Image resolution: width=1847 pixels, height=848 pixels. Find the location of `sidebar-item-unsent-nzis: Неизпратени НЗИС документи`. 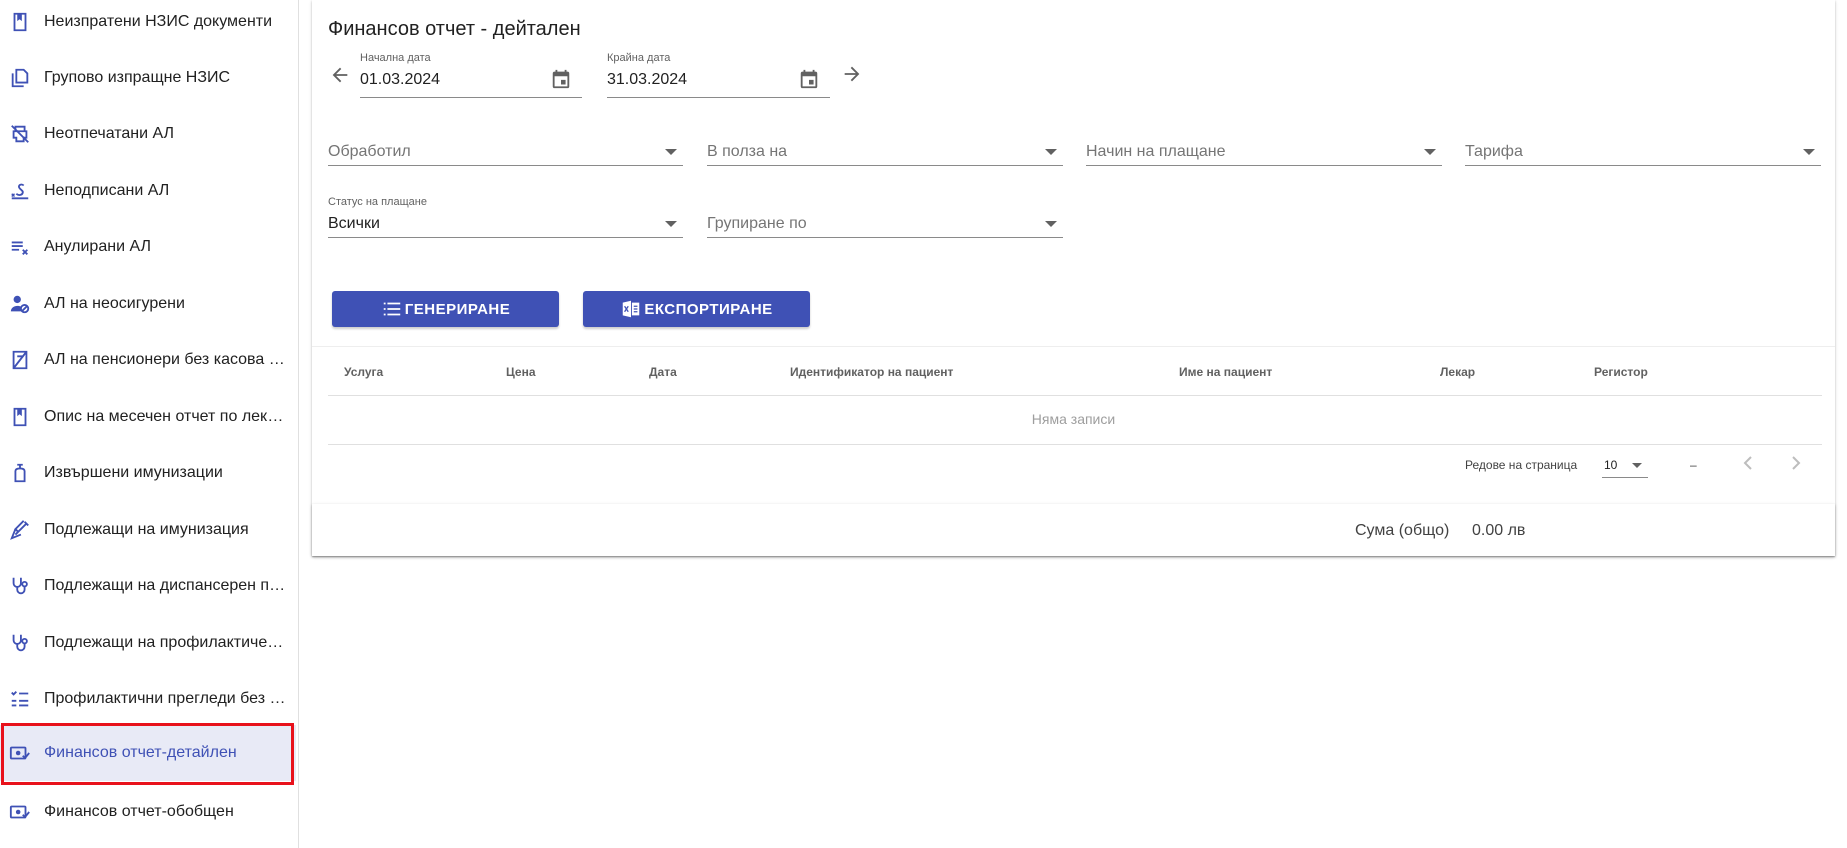

sidebar-item-unsent-nzis: Неизпратени НЗИС документи is located at coordinates (148, 25).